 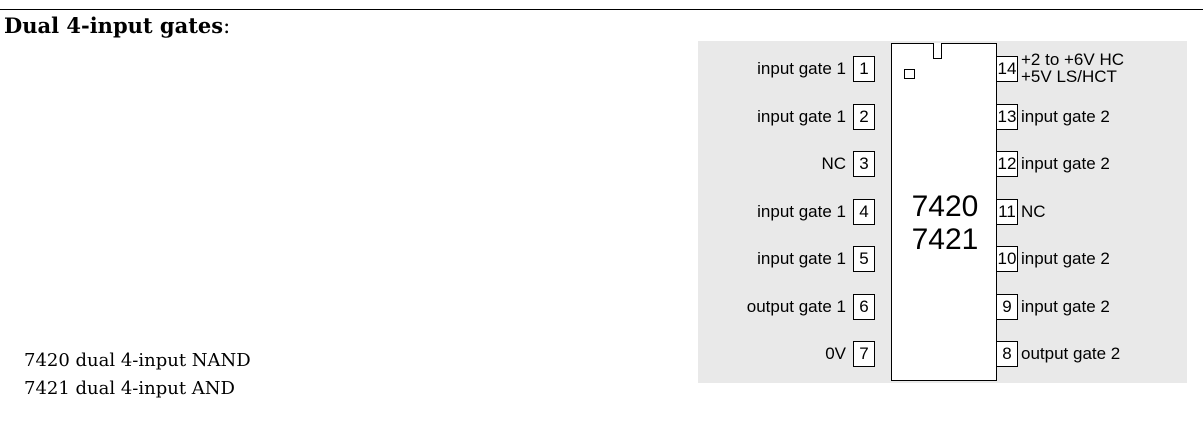 What do you see at coordinates (137, 360) in the screenshot?
I see `description-7420: 7420 dual 4-input NAND` at bounding box center [137, 360].